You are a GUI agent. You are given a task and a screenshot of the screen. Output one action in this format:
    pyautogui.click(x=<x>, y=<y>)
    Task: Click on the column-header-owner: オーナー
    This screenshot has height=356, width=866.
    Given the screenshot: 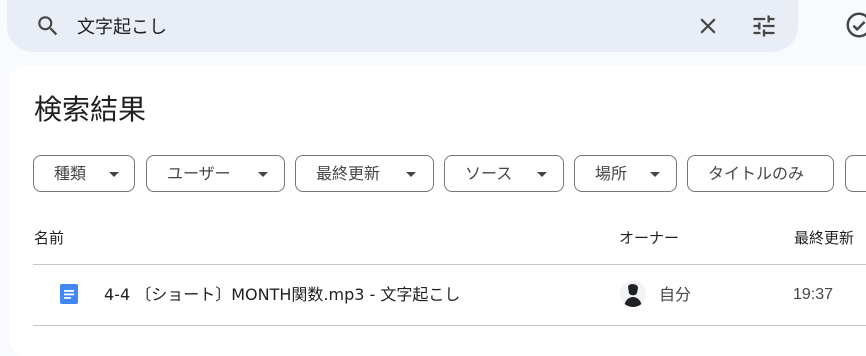 What is the action you would take?
    pyautogui.click(x=649, y=238)
    